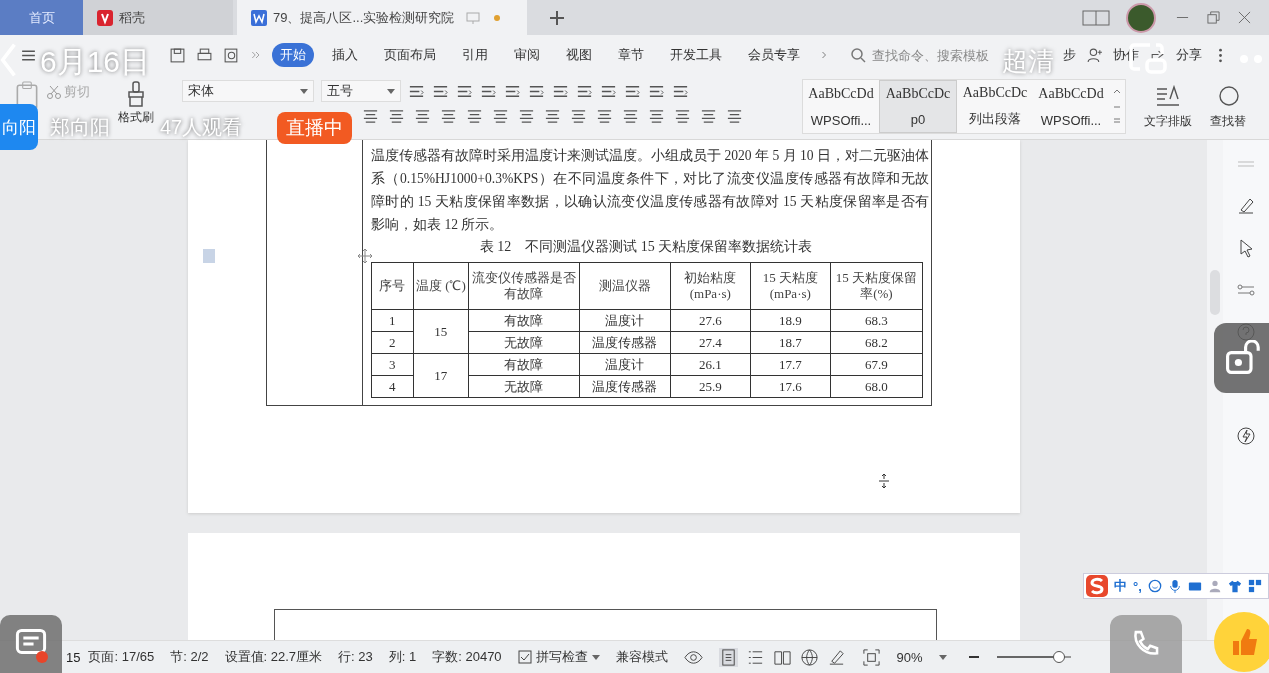 The width and height of the screenshot is (1269, 673). What do you see at coordinates (858, 55) in the screenshot?
I see `search-icon` at bounding box center [858, 55].